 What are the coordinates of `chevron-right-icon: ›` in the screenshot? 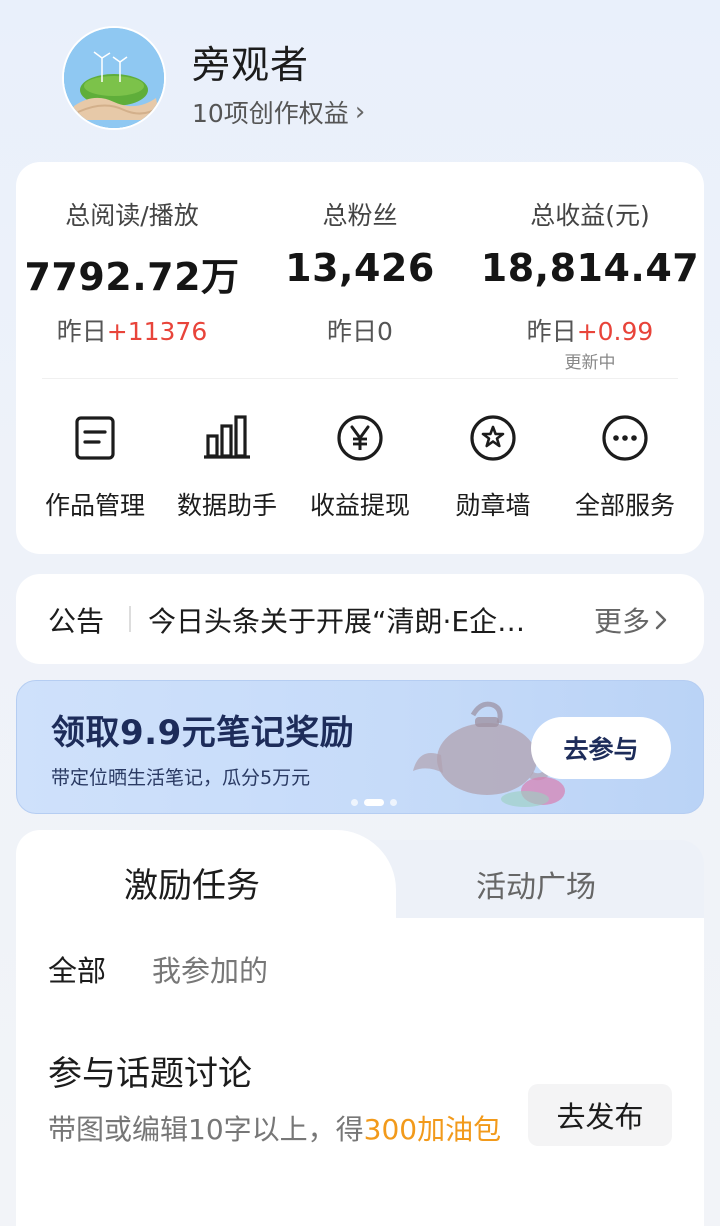 It's located at (360, 112).